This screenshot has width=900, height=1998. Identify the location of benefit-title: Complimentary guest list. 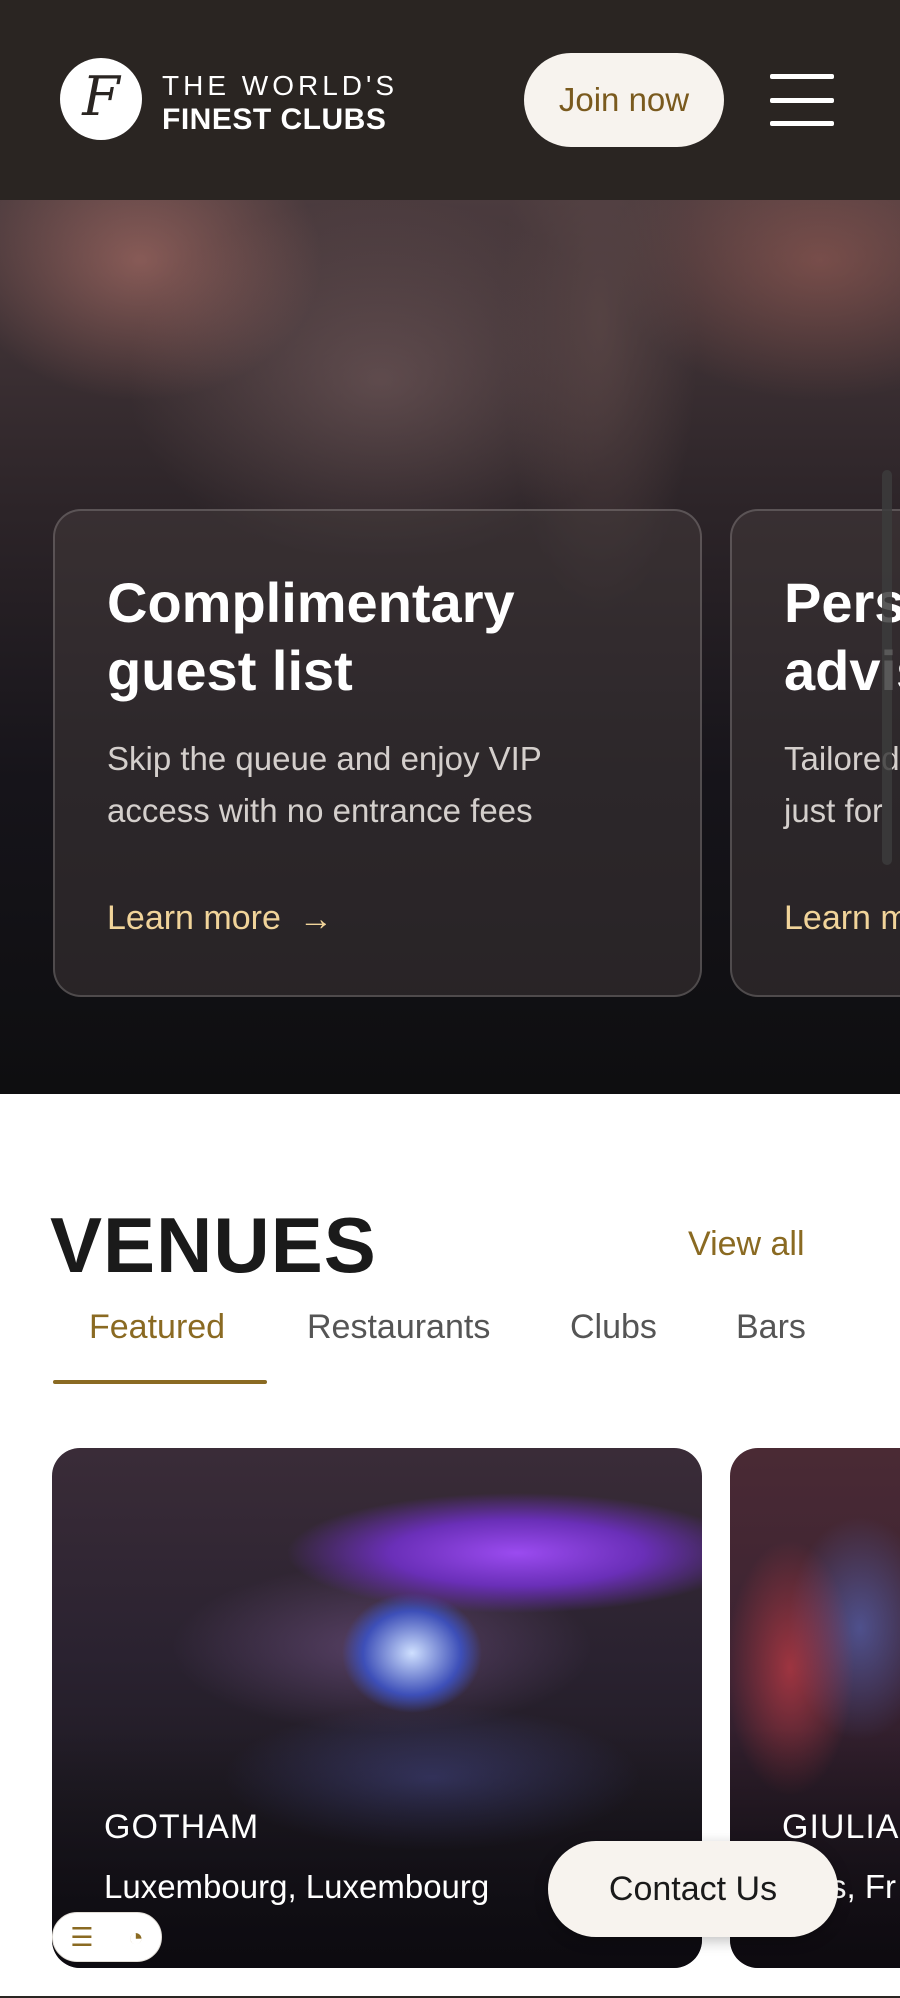
(311, 636).